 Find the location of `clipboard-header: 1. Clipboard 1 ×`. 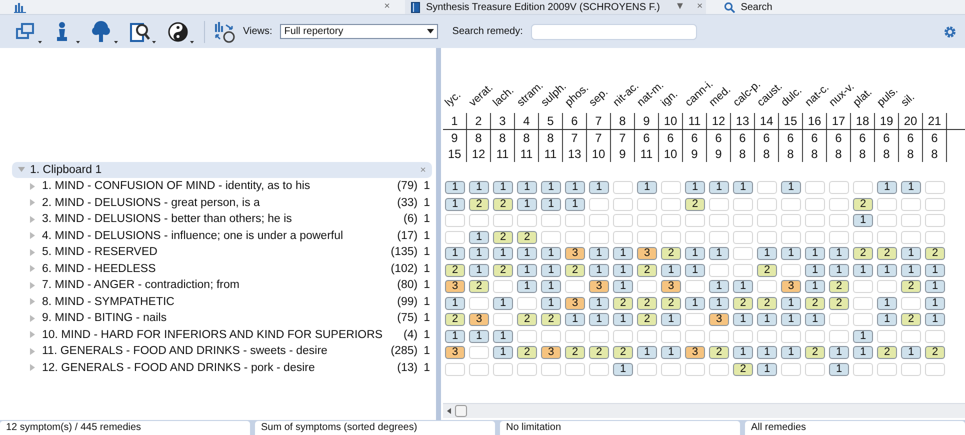

clipboard-header: 1. Clipboard 1 × is located at coordinates (222, 170).